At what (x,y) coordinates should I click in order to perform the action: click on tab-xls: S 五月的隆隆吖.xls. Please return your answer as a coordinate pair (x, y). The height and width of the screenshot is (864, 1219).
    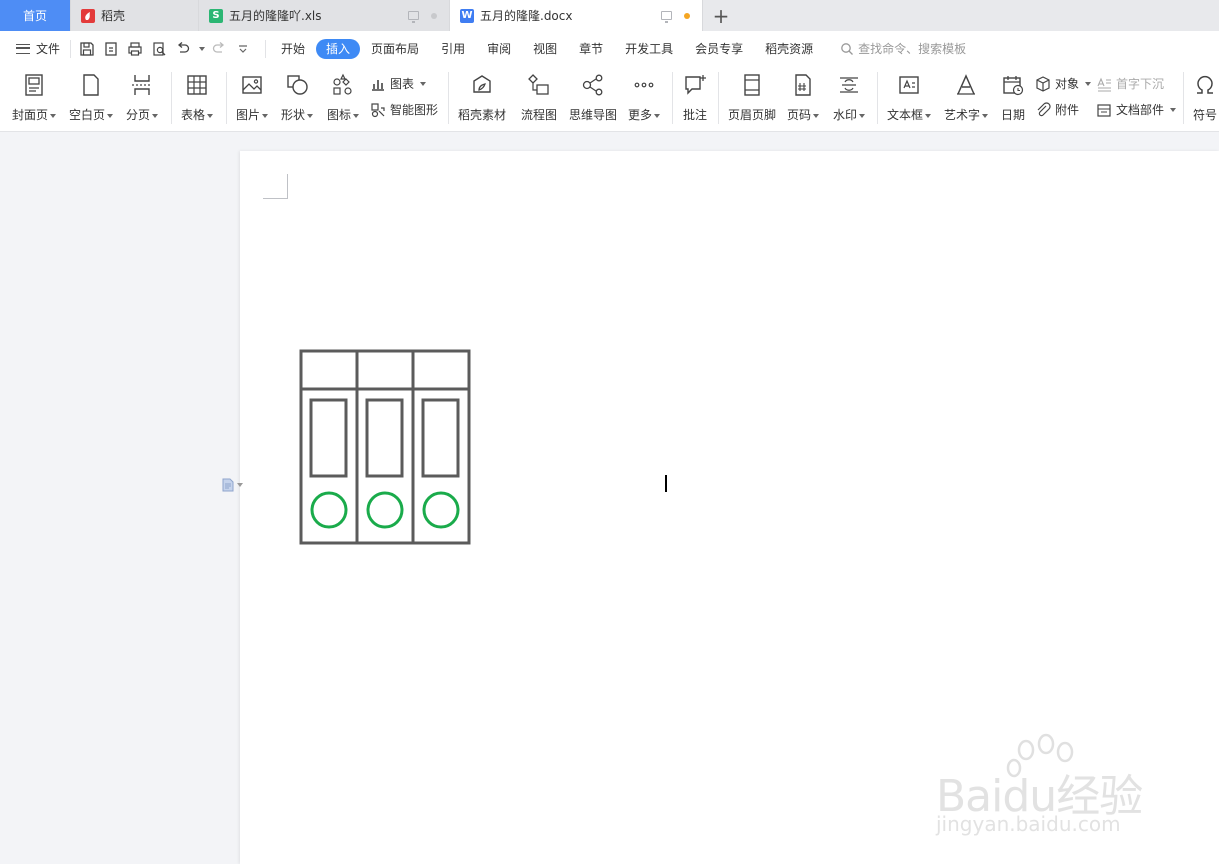
    Looking at the image, I should click on (324, 15).